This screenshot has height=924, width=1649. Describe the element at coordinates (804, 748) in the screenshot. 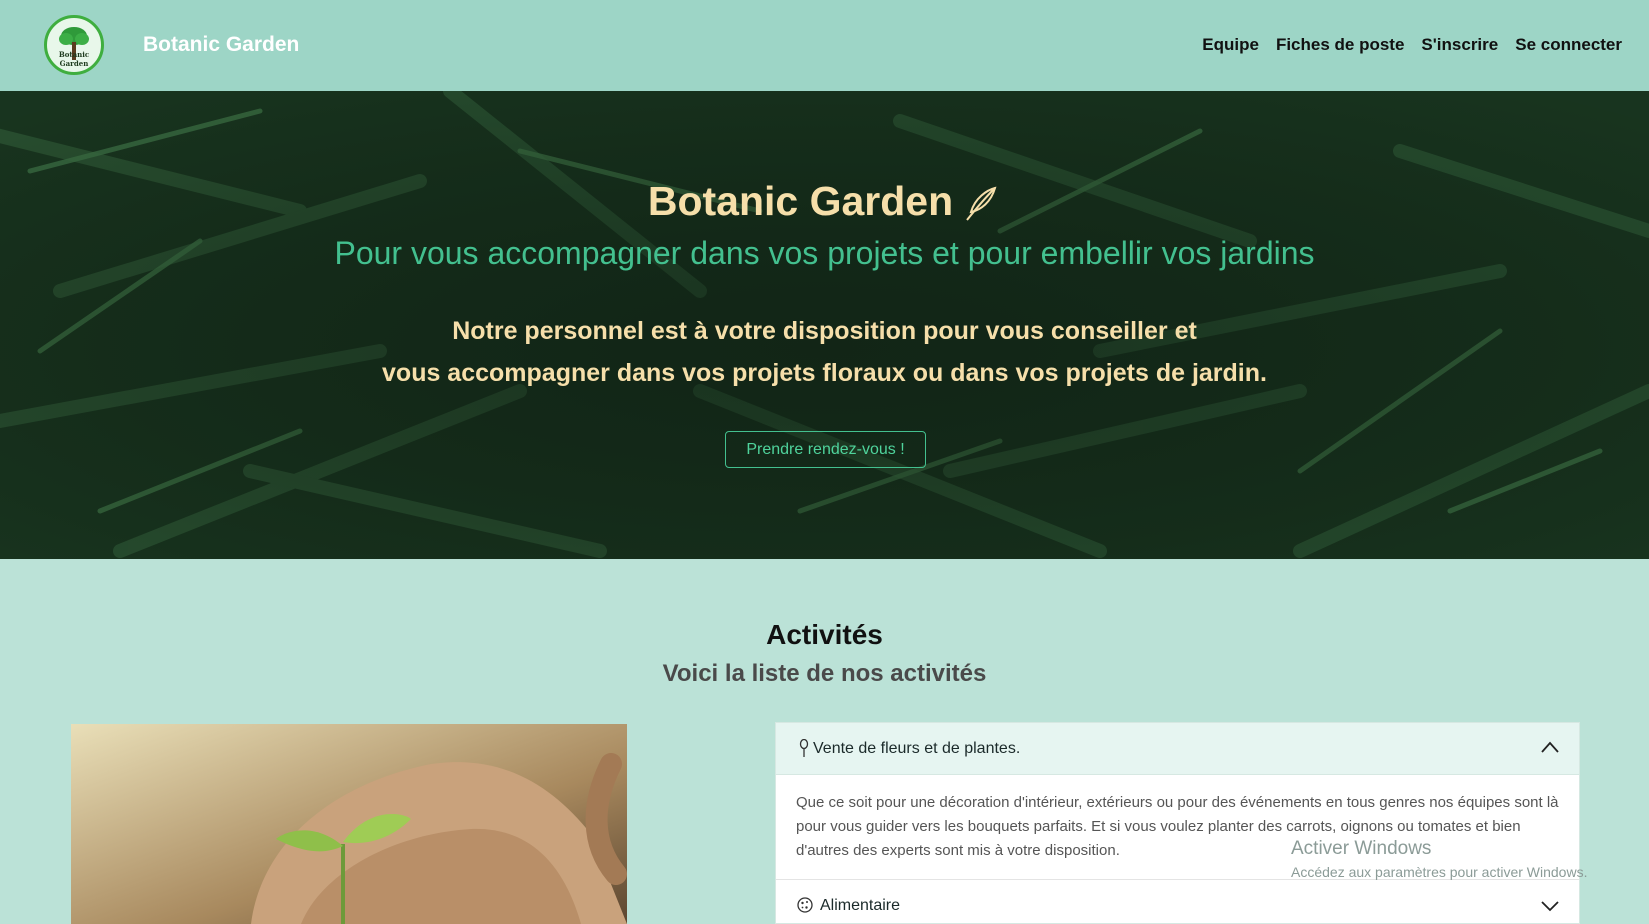

I see `flower-icon` at that location.